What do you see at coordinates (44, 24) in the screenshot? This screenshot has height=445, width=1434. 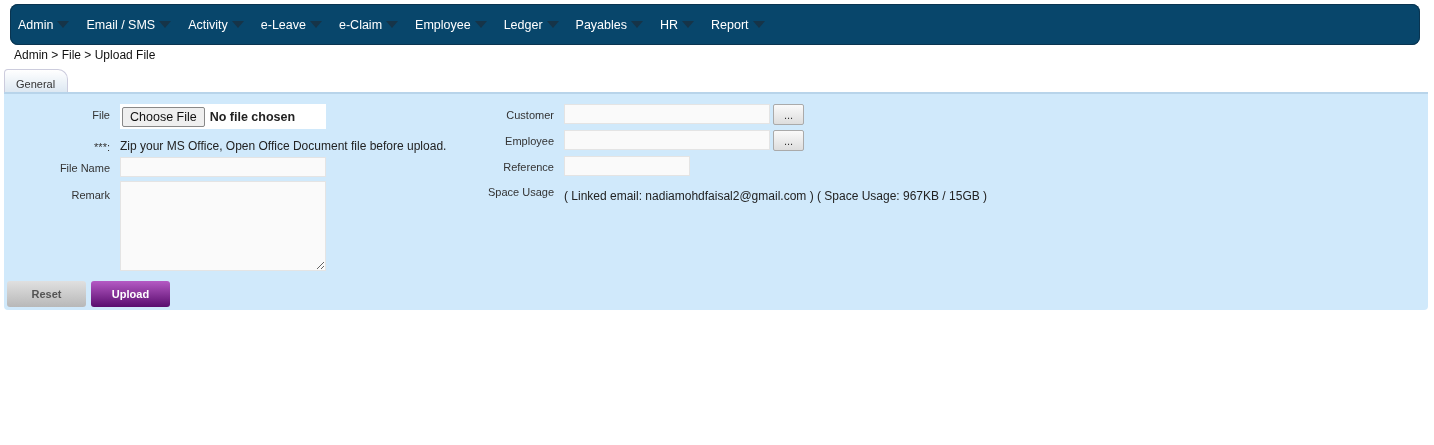 I see `menu-item: Admin` at bounding box center [44, 24].